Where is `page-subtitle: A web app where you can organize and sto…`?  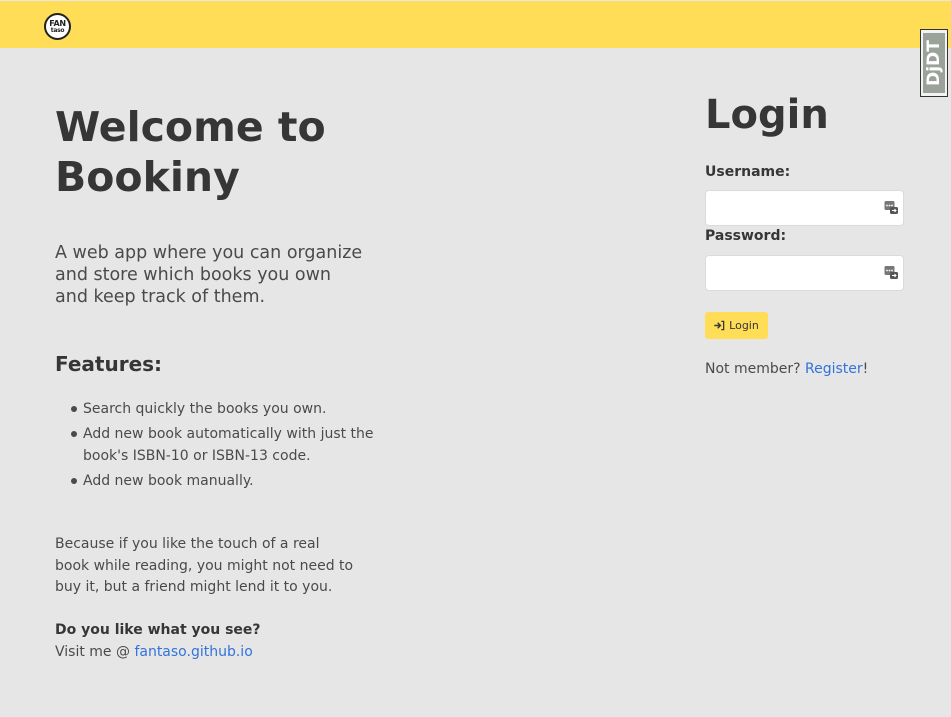 page-subtitle: A web app where you can organize and sto… is located at coordinates (209, 275).